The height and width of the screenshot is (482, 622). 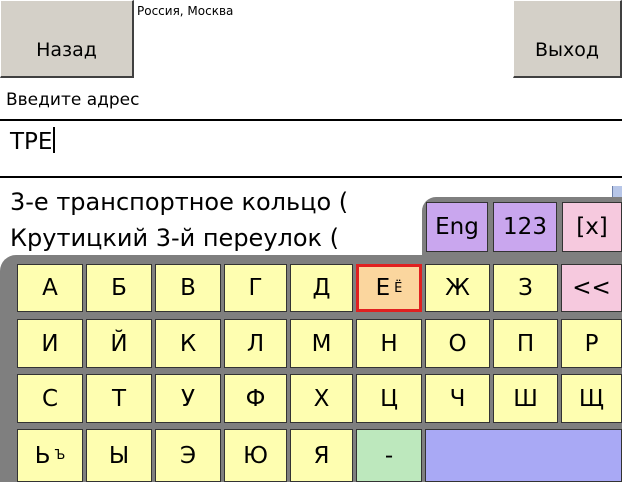 What do you see at coordinates (457, 343) in the screenshot?
I see `key-o: О` at bounding box center [457, 343].